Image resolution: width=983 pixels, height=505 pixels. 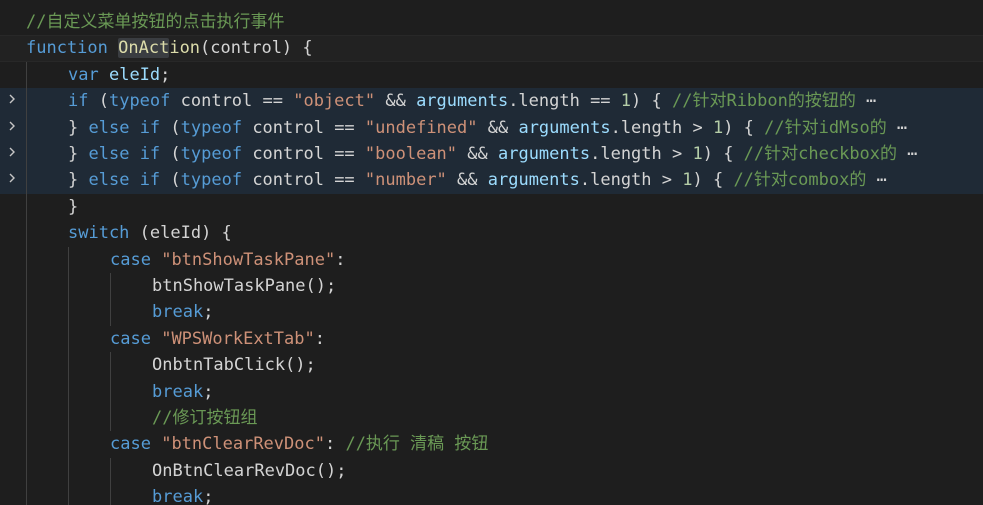 What do you see at coordinates (800, 180) in the screenshot?
I see `code-token-comment: //针对combox的` at bounding box center [800, 180].